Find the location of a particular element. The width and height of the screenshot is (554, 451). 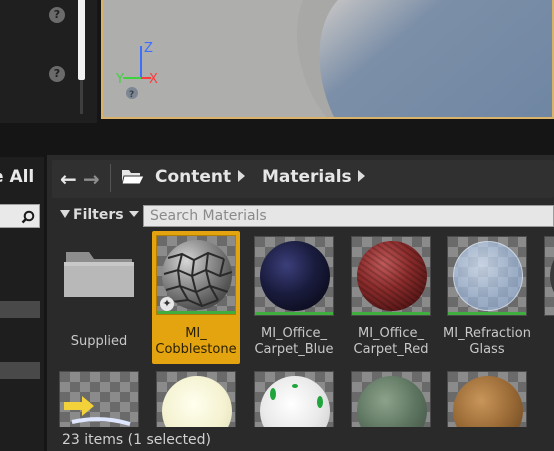

search-icon is located at coordinates (28, 217).